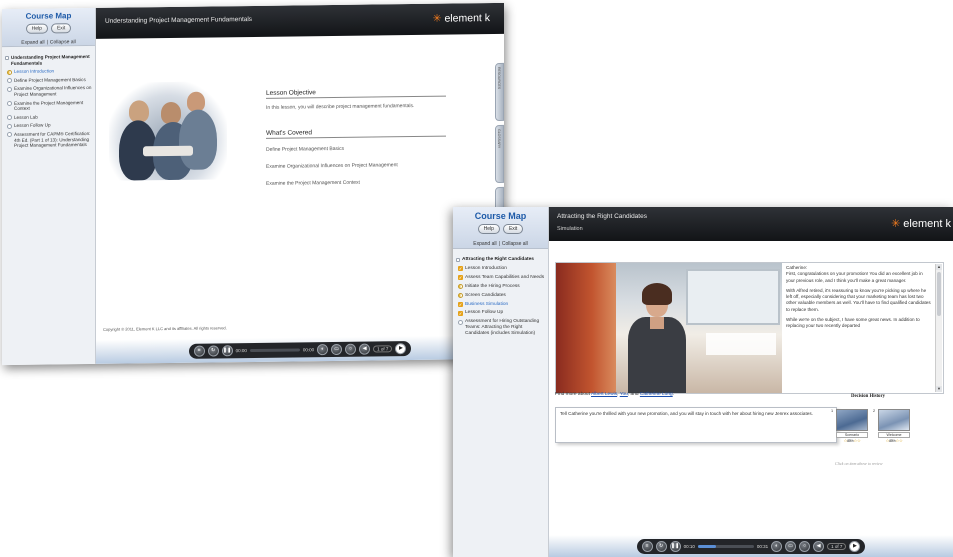 This screenshot has width=953, height=557. Describe the element at coordinates (939, 389) in the screenshot. I see `scroll-down-icon: ▼` at that location.